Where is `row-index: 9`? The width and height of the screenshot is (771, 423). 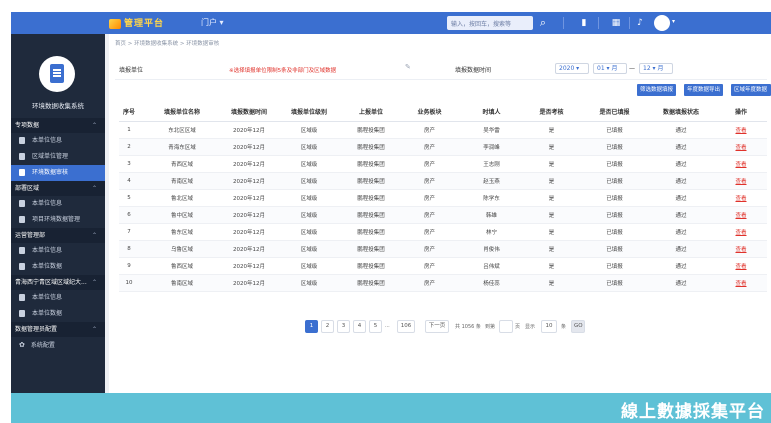
row-index: 9 is located at coordinates (129, 266).